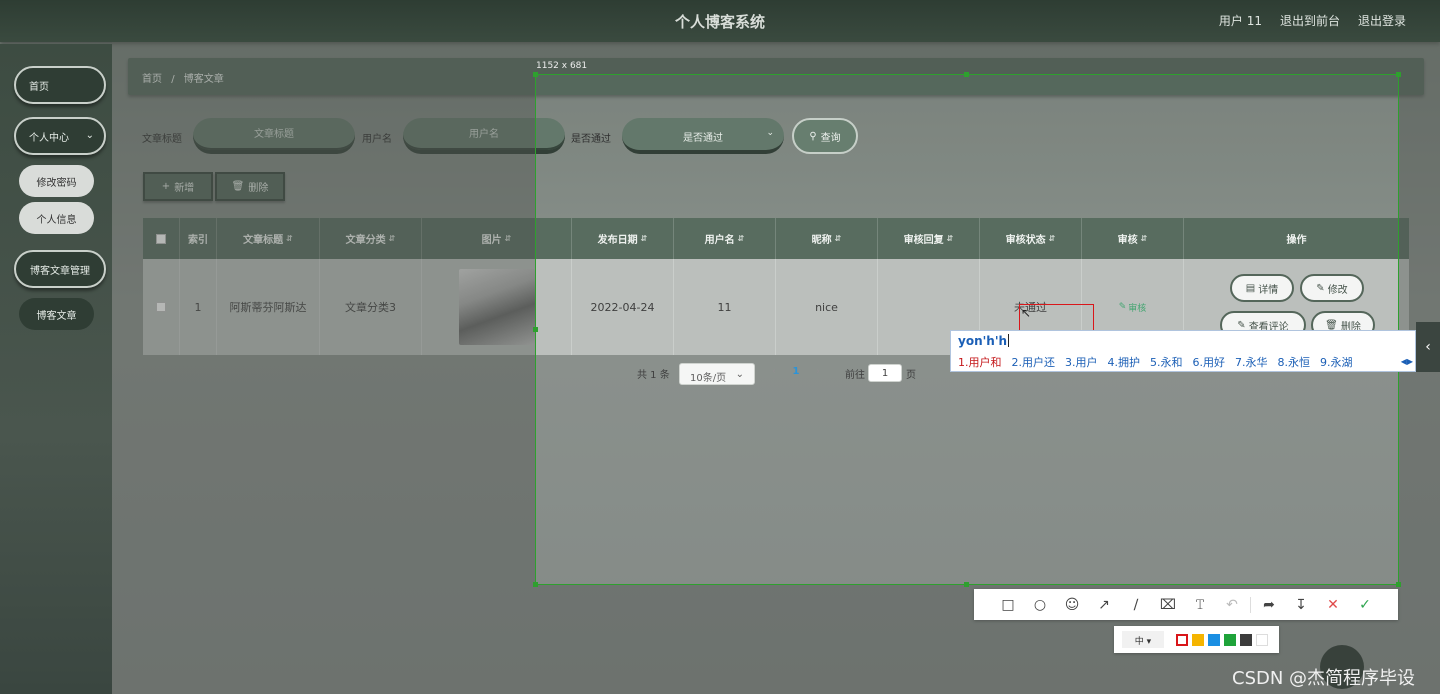 The image size is (1440, 694). Describe the element at coordinates (1240, 20) in the screenshot. I see `current-user-label: 用户 11` at that location.